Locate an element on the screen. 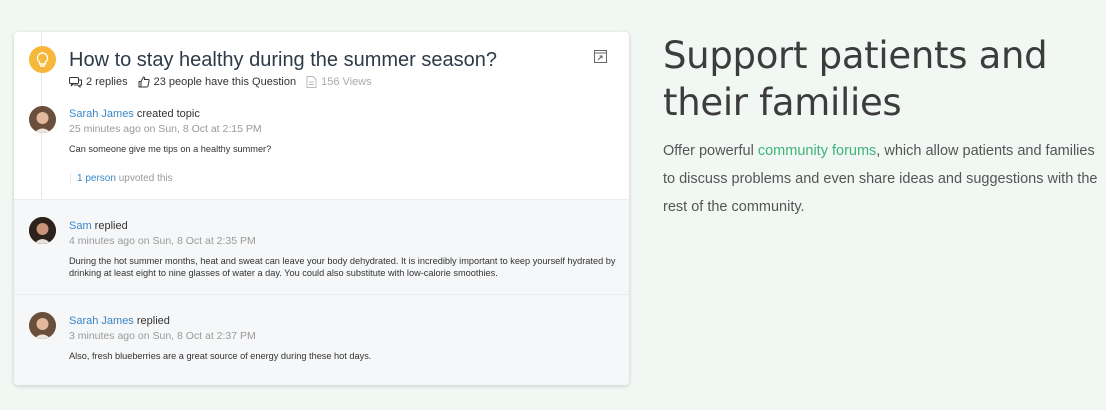 The height and width of the screenshot is (410, 1106). have-question-count: 23 people have this Question is located at coordinates (217, 82).